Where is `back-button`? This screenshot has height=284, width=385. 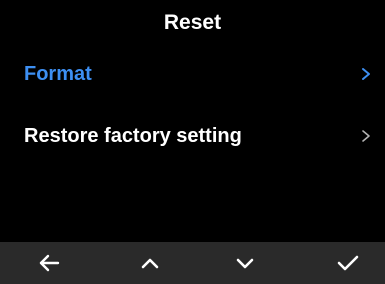
back-button is located at coordinates (49, 263).